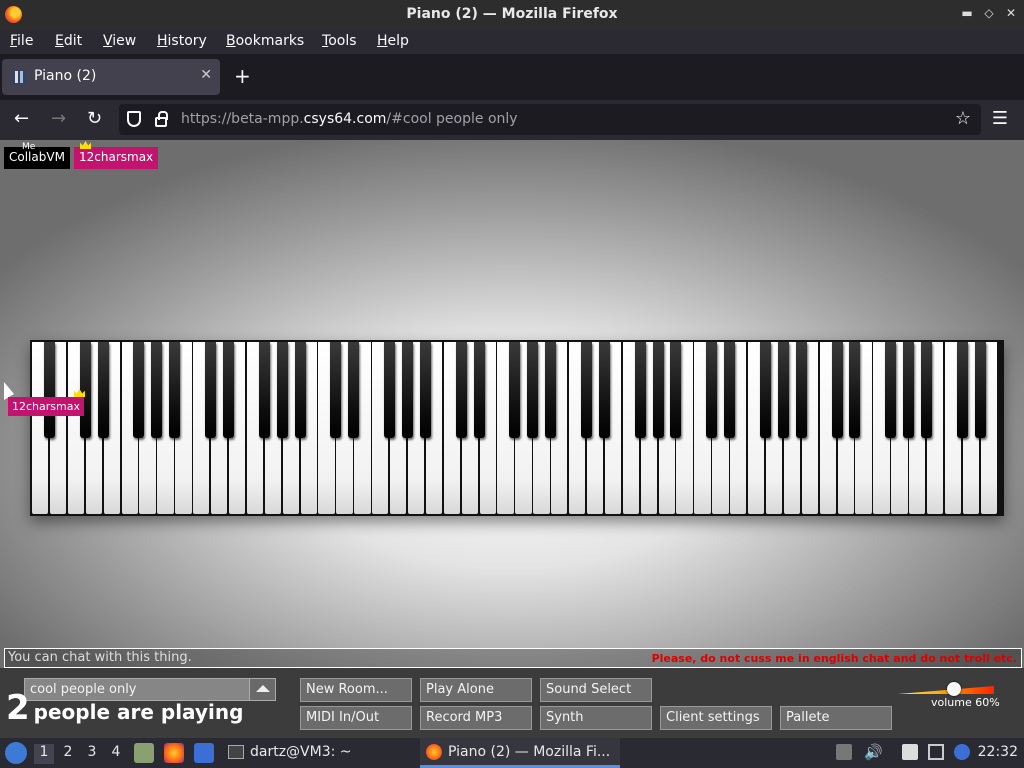  I want to click on player-count: 2 people are playing, so click(124, 708).